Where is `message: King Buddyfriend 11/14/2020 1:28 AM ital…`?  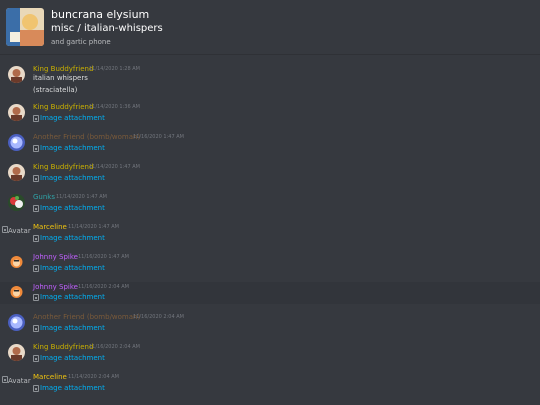 message: King Buddyfriend 11/14/2020 1:28 AM ital… is located at coordinates (270, 79).